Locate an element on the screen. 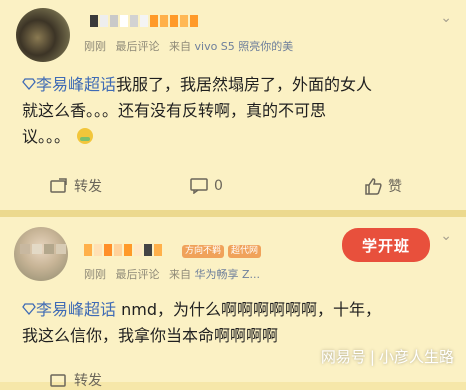  body-line-2: 就这么香。。。还有没有反转啊，真的不可思 is located at coordinates (174, 110).